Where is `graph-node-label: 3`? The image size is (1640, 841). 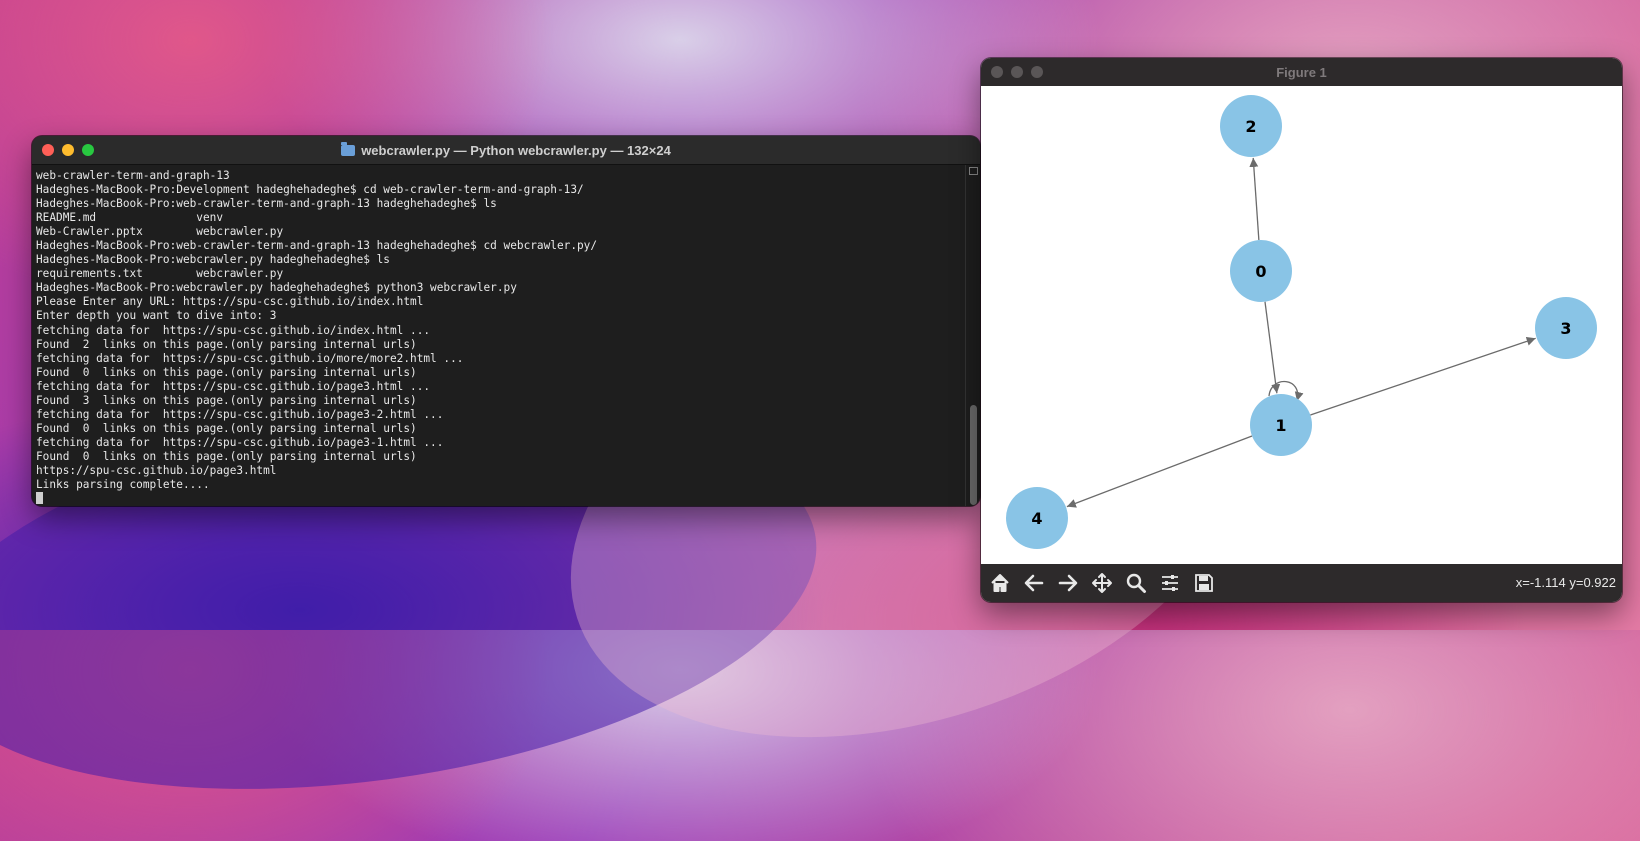 graph-node-label: 3 is located at coordinates (1565, 328).